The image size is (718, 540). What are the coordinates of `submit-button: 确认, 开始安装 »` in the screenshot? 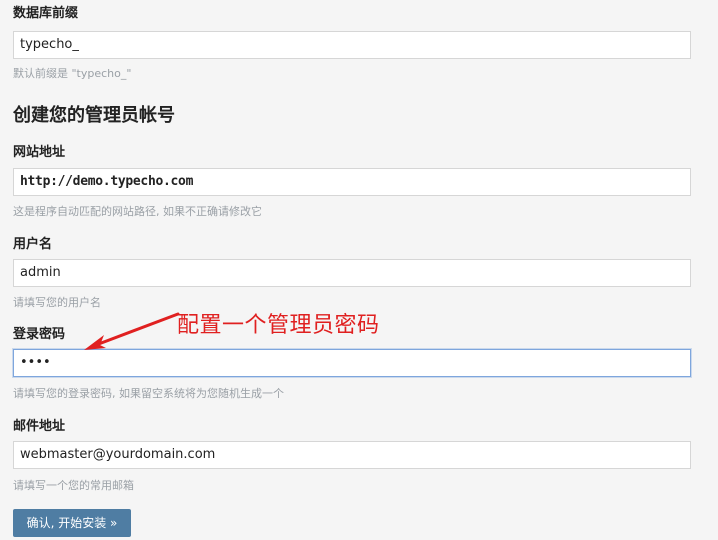 It's located at (72, 523).